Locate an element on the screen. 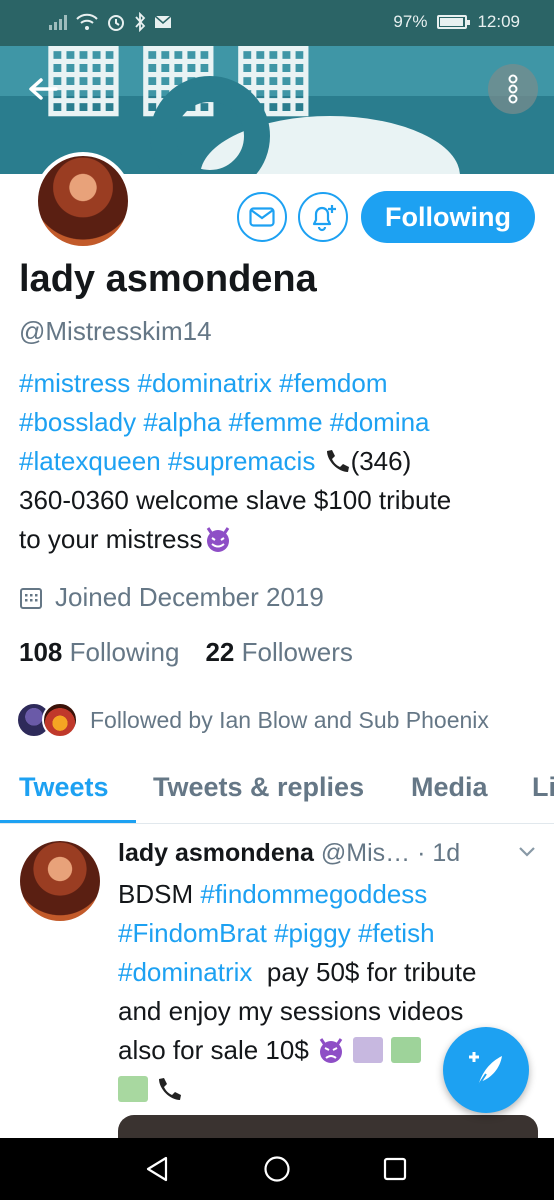 The height and width of the screenshot is (1200, 554). euro-banknote-icon is located at coordinates (133, 1089).